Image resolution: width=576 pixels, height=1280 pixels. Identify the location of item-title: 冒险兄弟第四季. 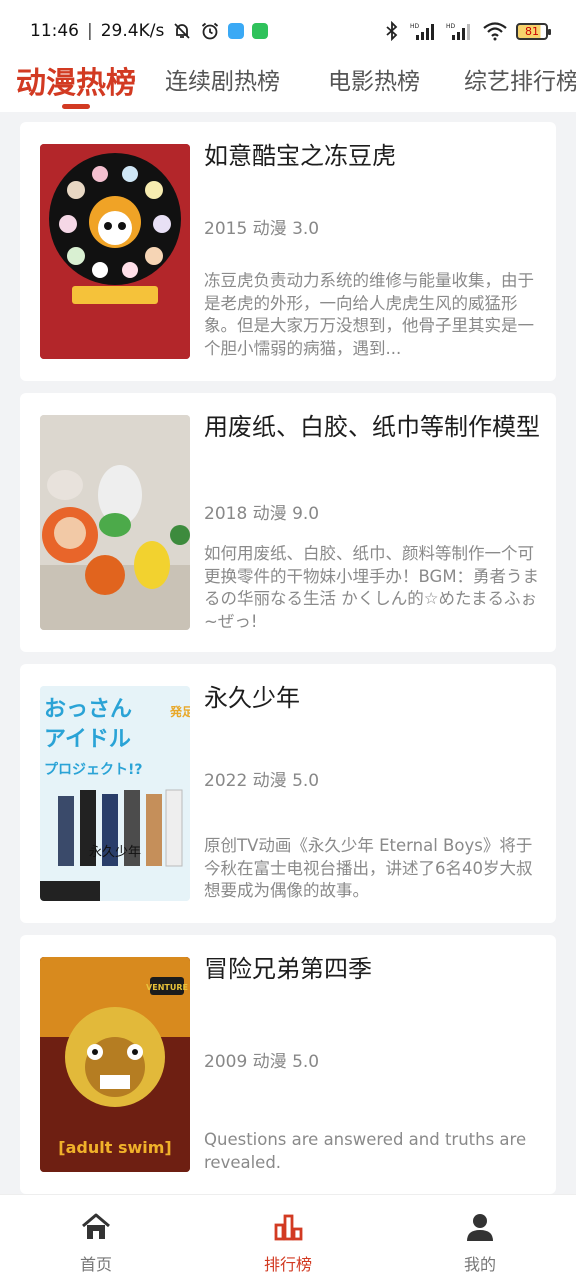
(372, 969).